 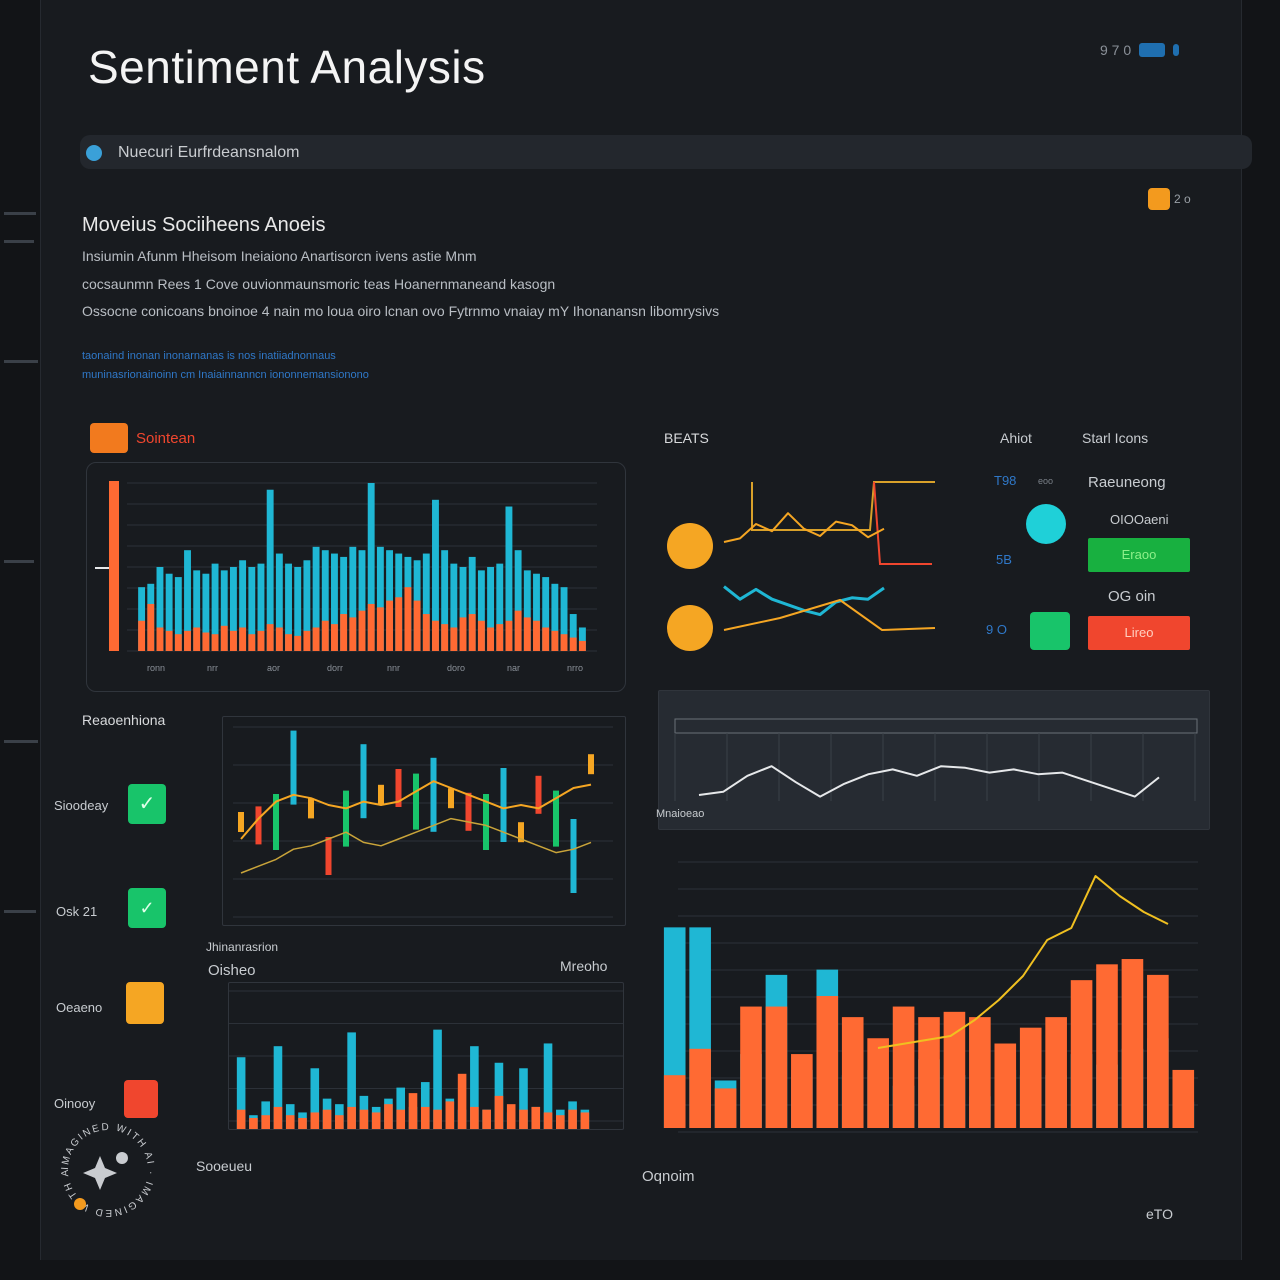 I want to click on accent-dot-icon, so click(x=80, y=1204).